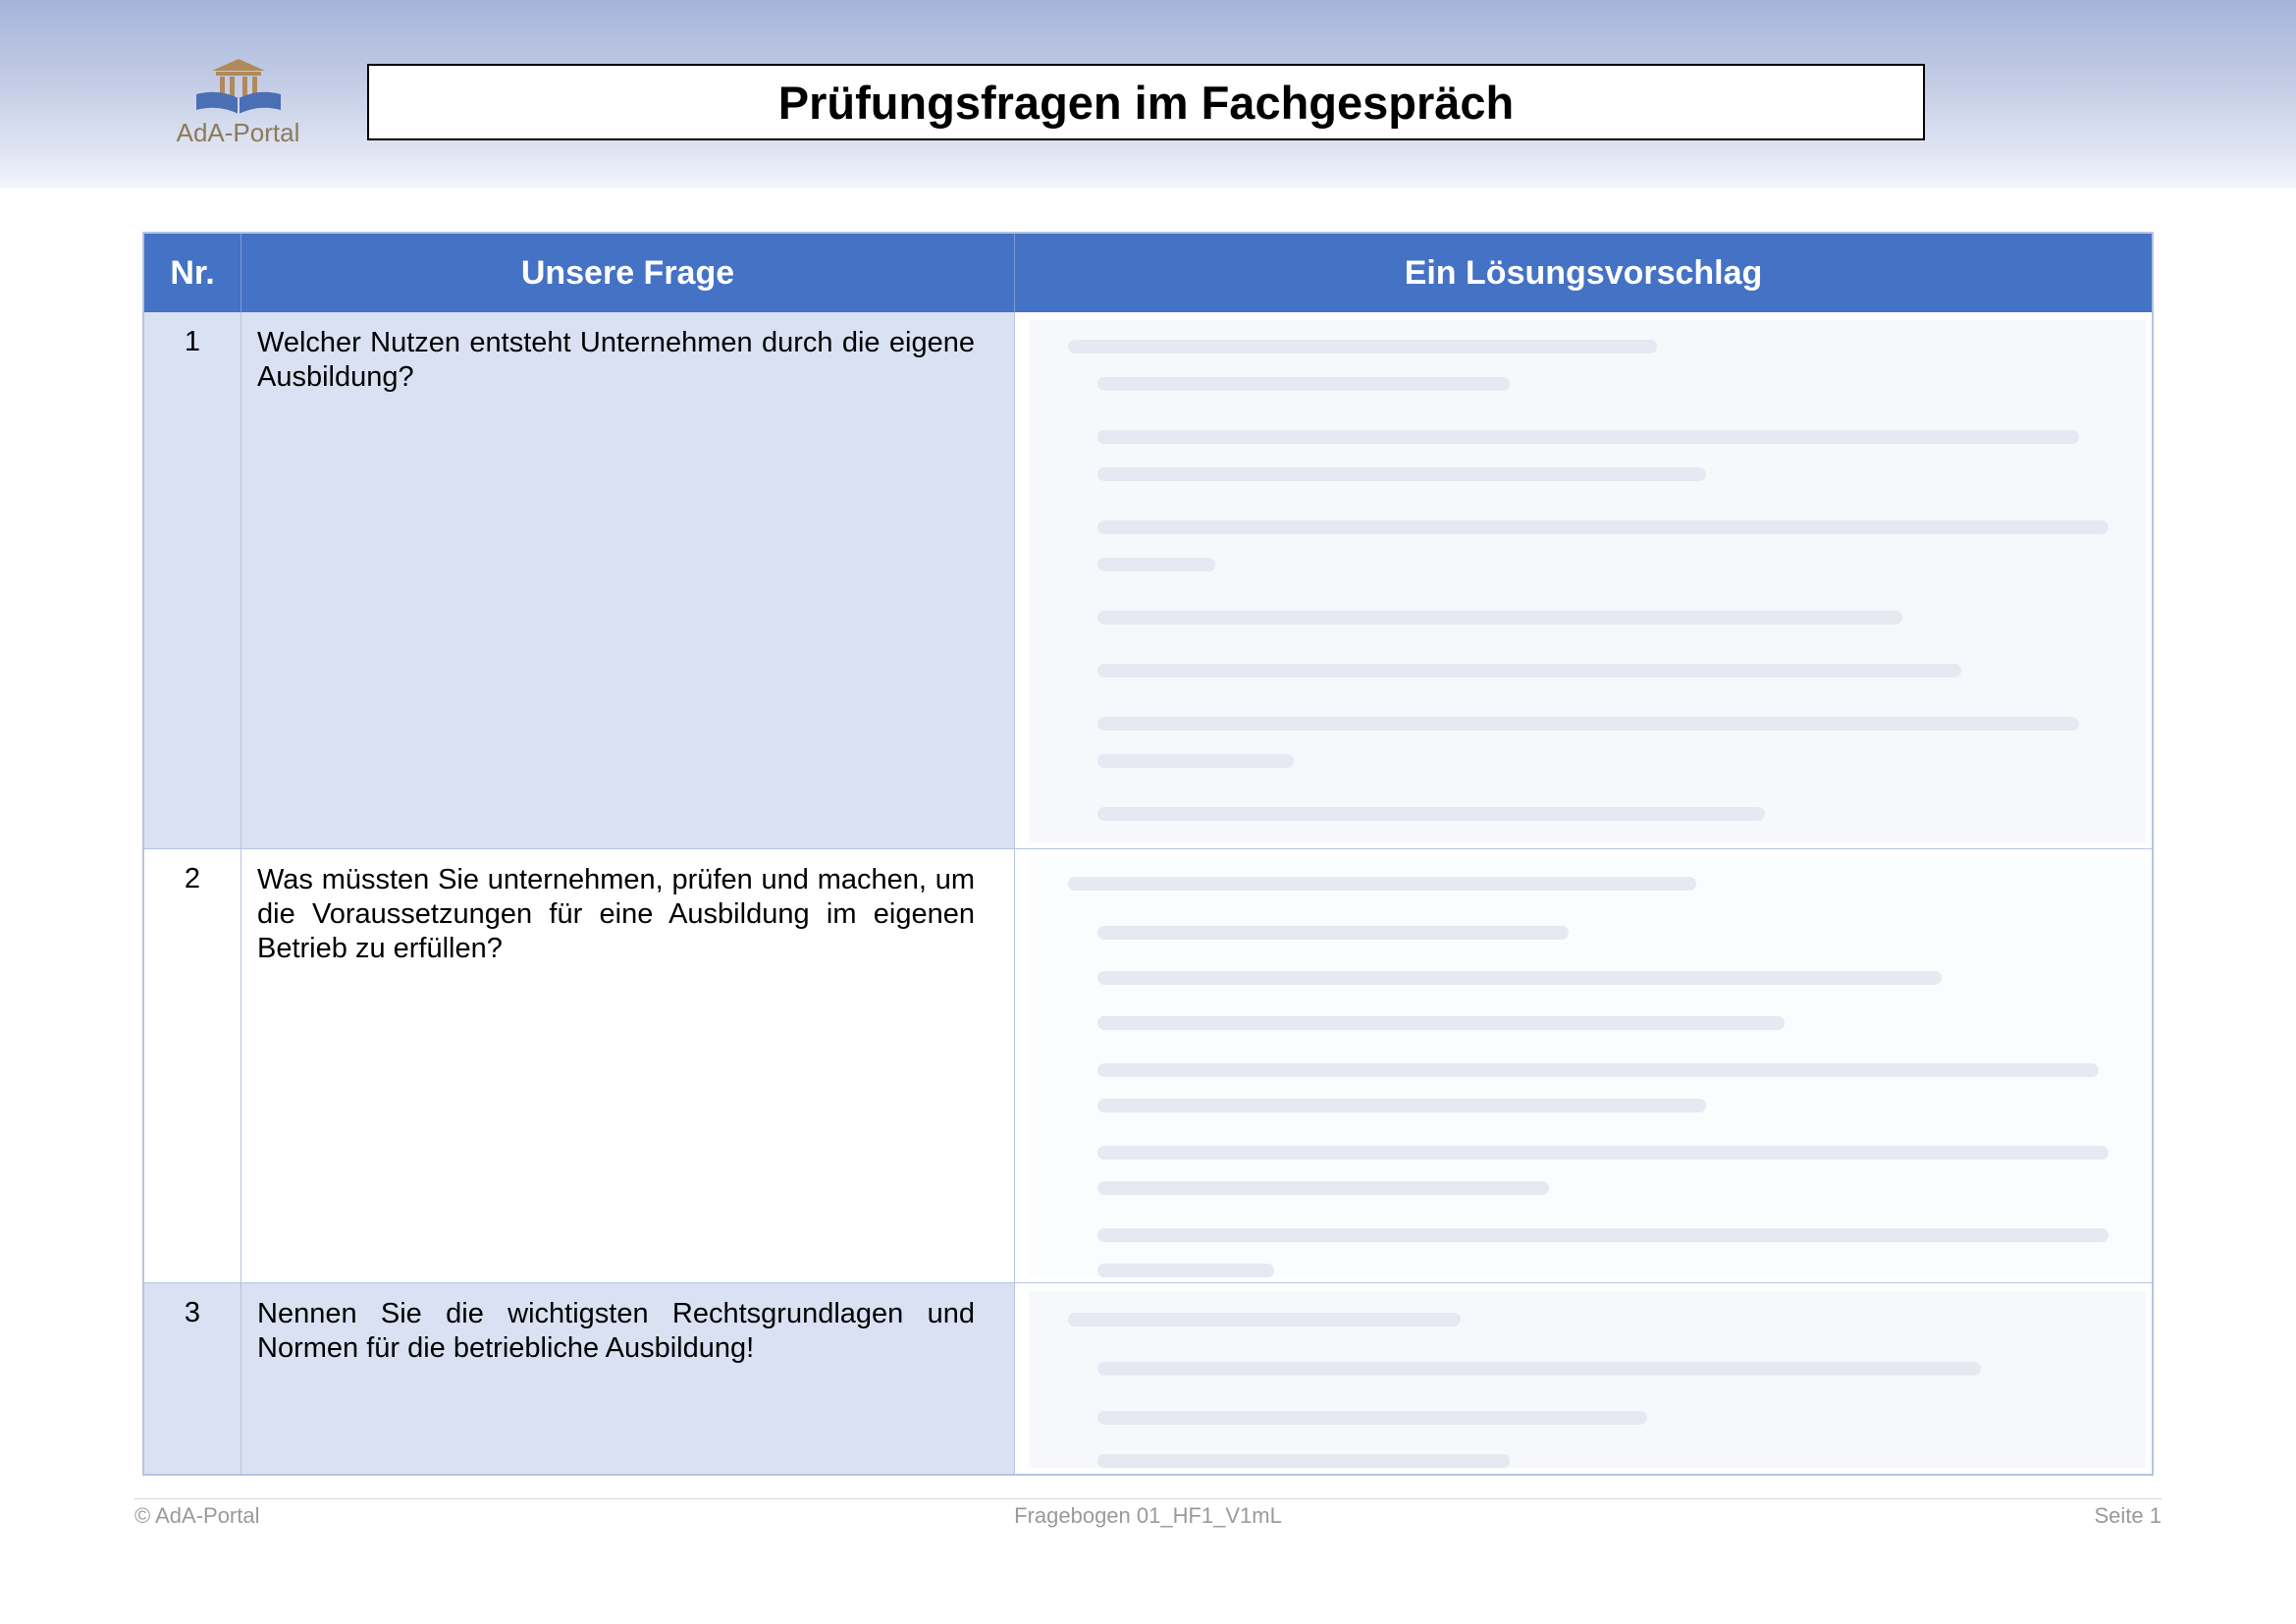 The width and height of the screenshot is (2296, 1624). What do you see at coordinates (192, 1378) in the screenshot?
I see `row-number: 3` at bounding box center [192, 1378].